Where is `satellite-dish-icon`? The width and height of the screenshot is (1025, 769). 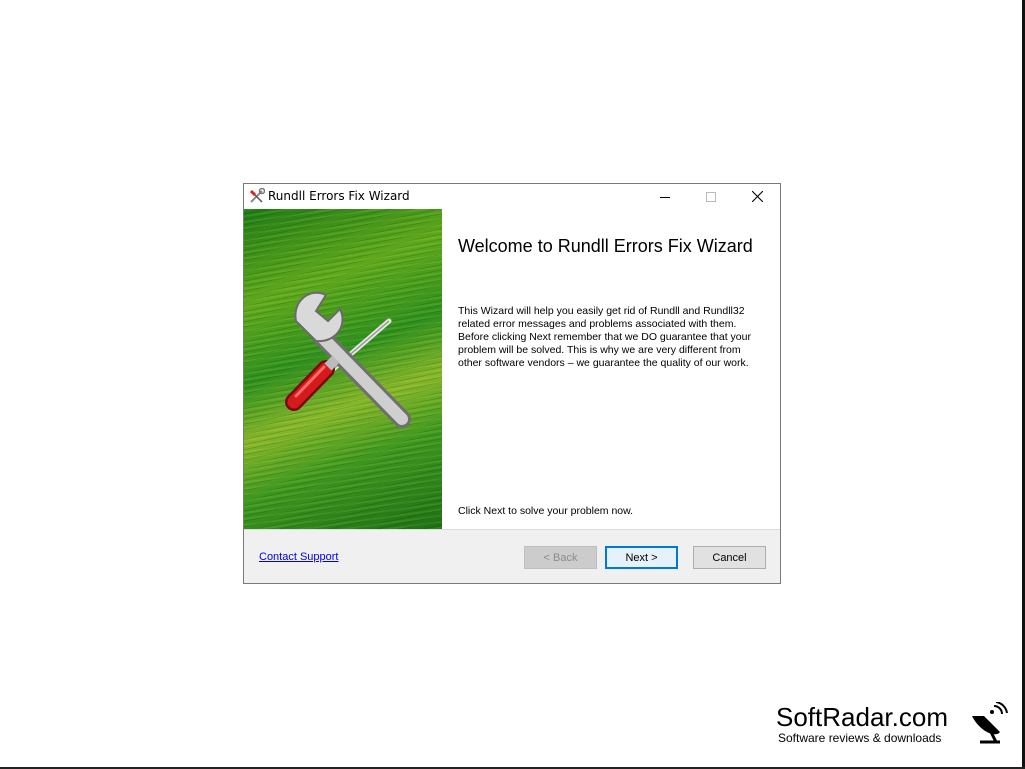
satellite-dish-icon is located at coordinates (987, 724).